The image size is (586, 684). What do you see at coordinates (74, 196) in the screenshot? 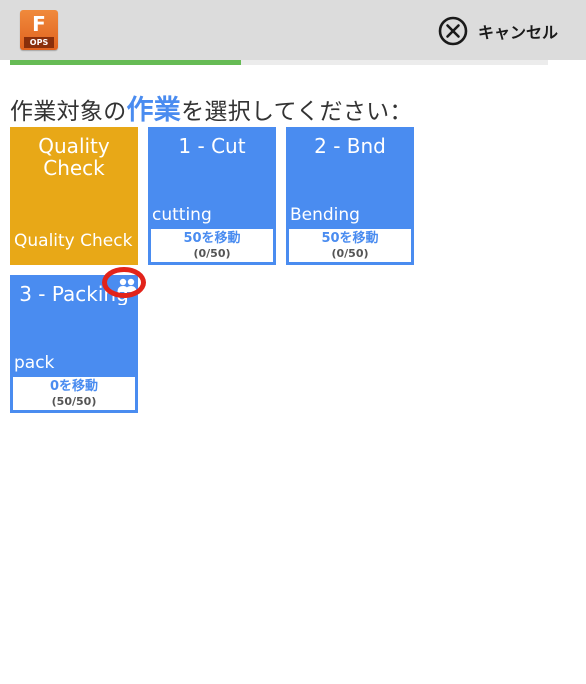
I see `operation-tile-quality-check: Quality Check Quality Check` at bounding box center [74, 196].